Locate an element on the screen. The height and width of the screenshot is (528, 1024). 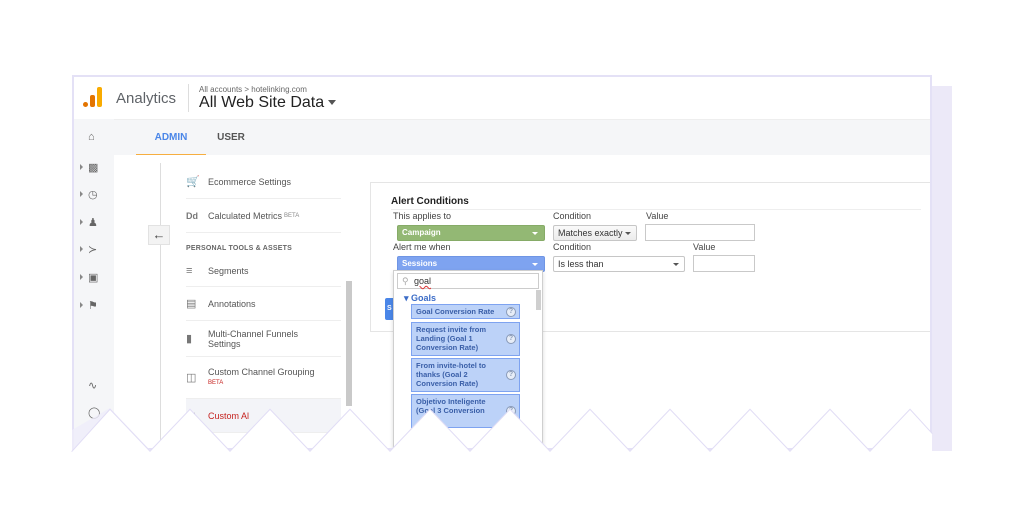
property-name: All Web Site Data is located at coordinates (262, 102).